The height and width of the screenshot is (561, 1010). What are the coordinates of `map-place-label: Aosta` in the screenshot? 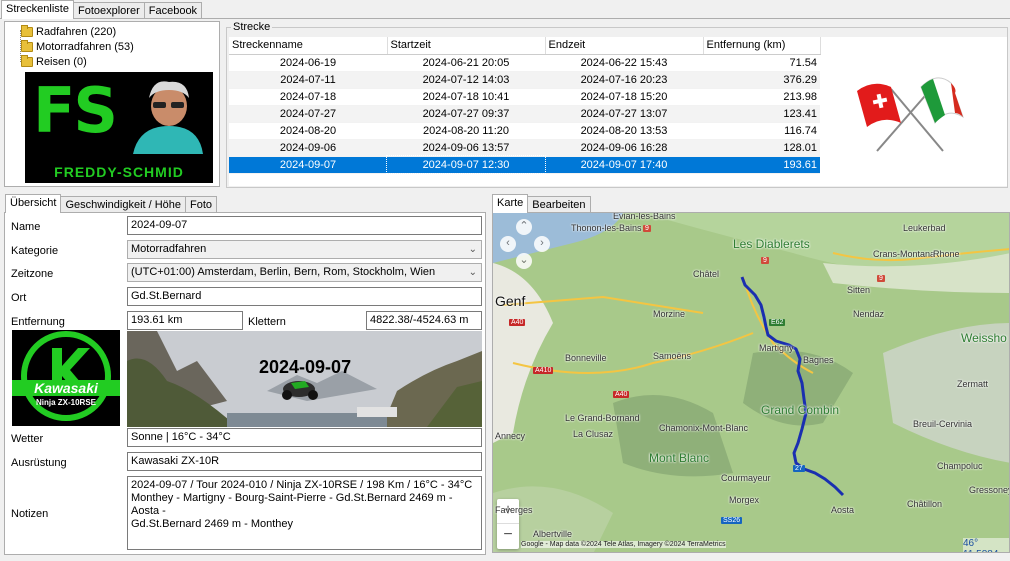 It's located at (843, 510).